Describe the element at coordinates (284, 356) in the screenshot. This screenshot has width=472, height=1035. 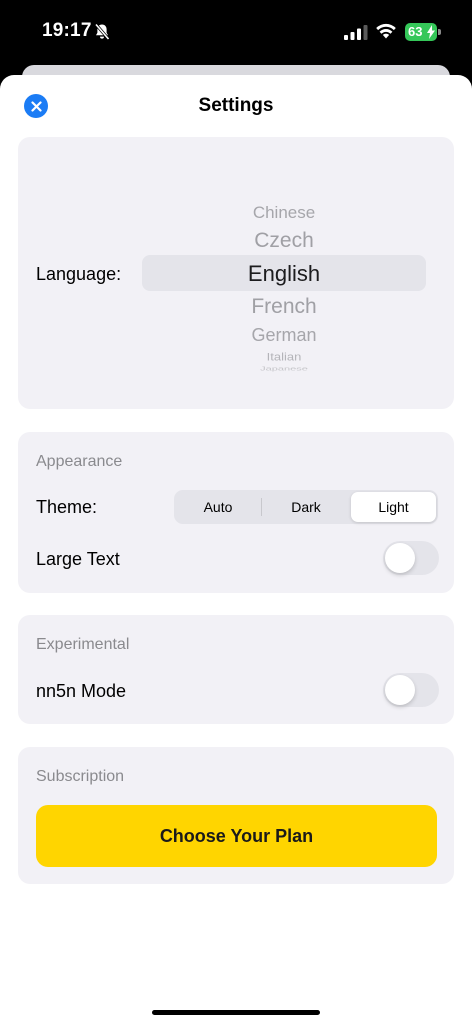
I see `picker-option-italian: Italian` at that location.